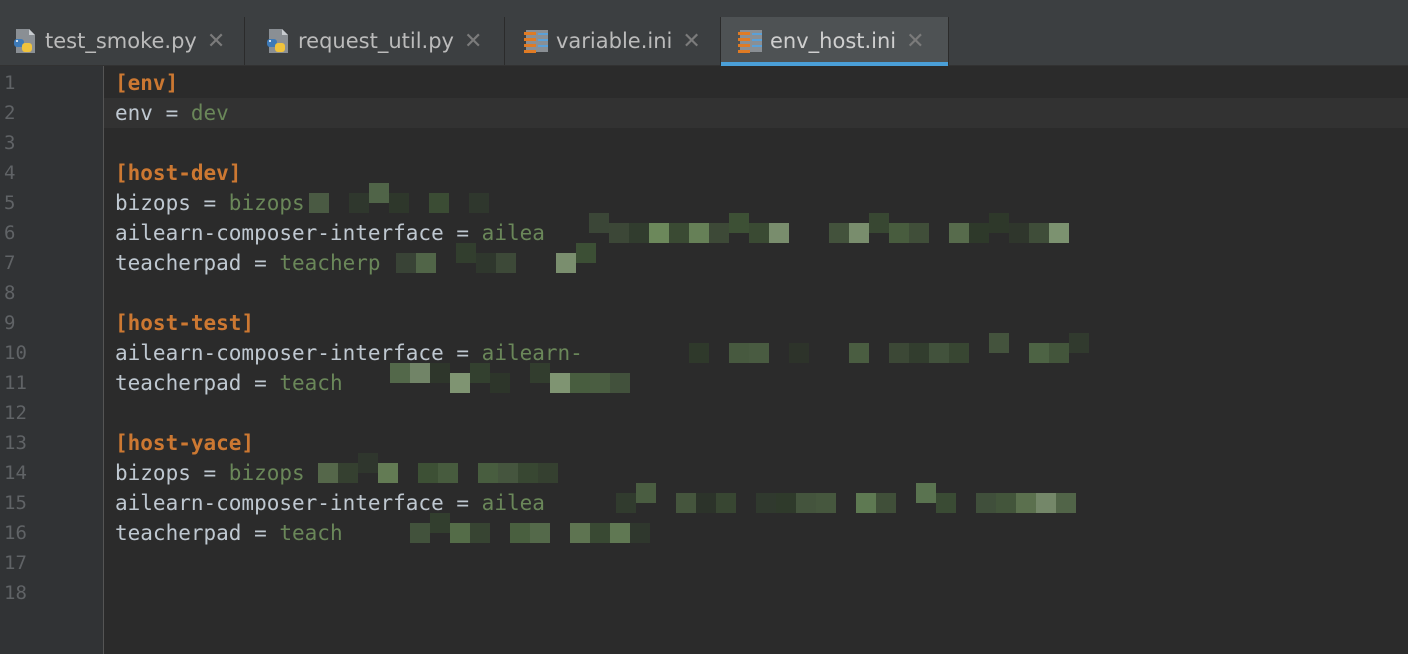  Describe the element at coordinates (10, 323) in the screenshot. I see `line-number: 9` at that location.